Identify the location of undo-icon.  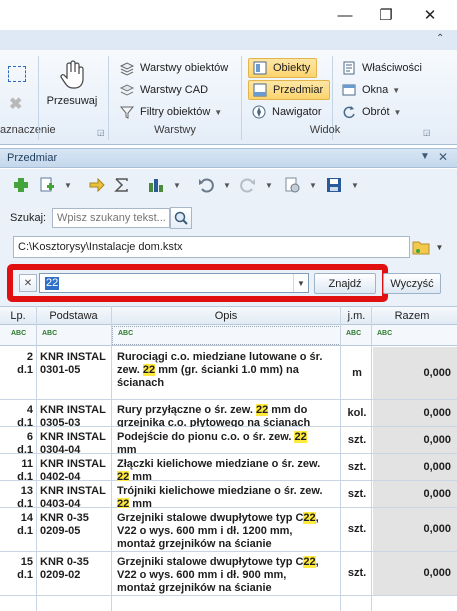
(206, 185).